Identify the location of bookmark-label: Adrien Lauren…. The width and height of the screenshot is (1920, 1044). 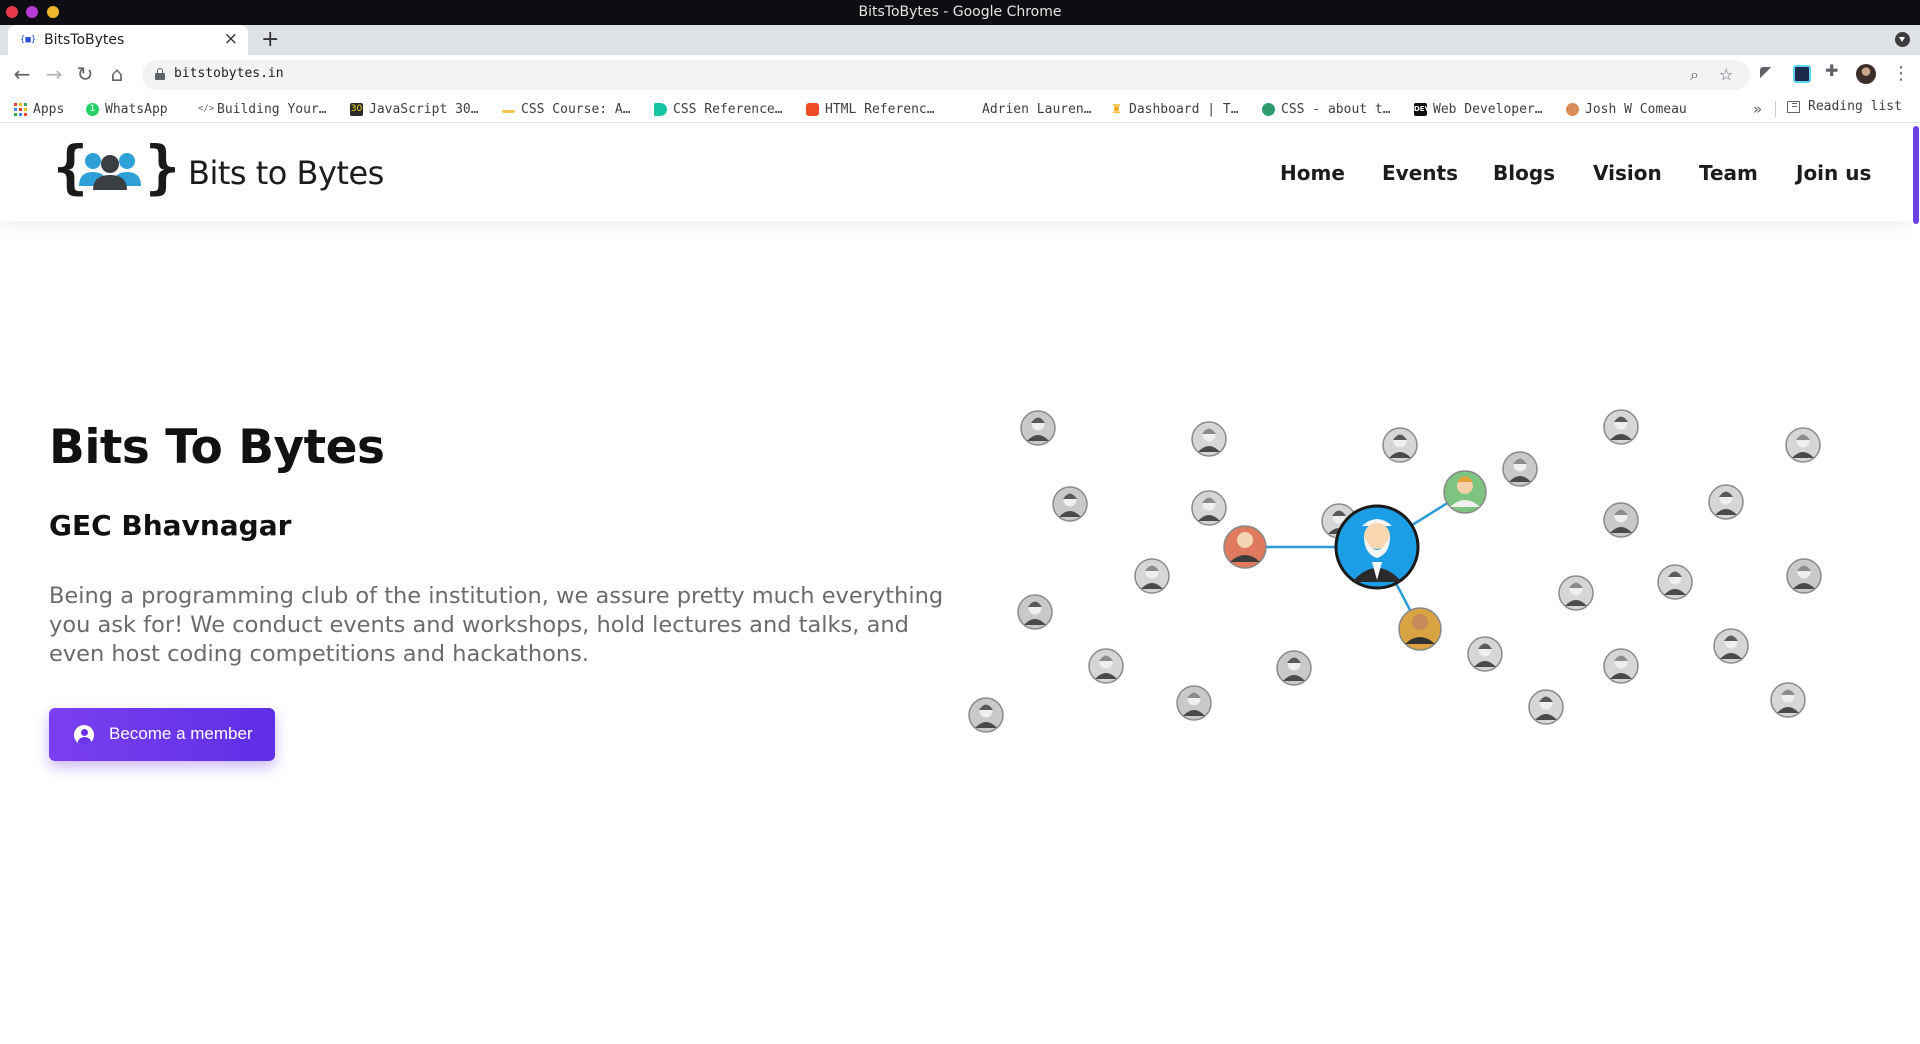
(1037, 109).